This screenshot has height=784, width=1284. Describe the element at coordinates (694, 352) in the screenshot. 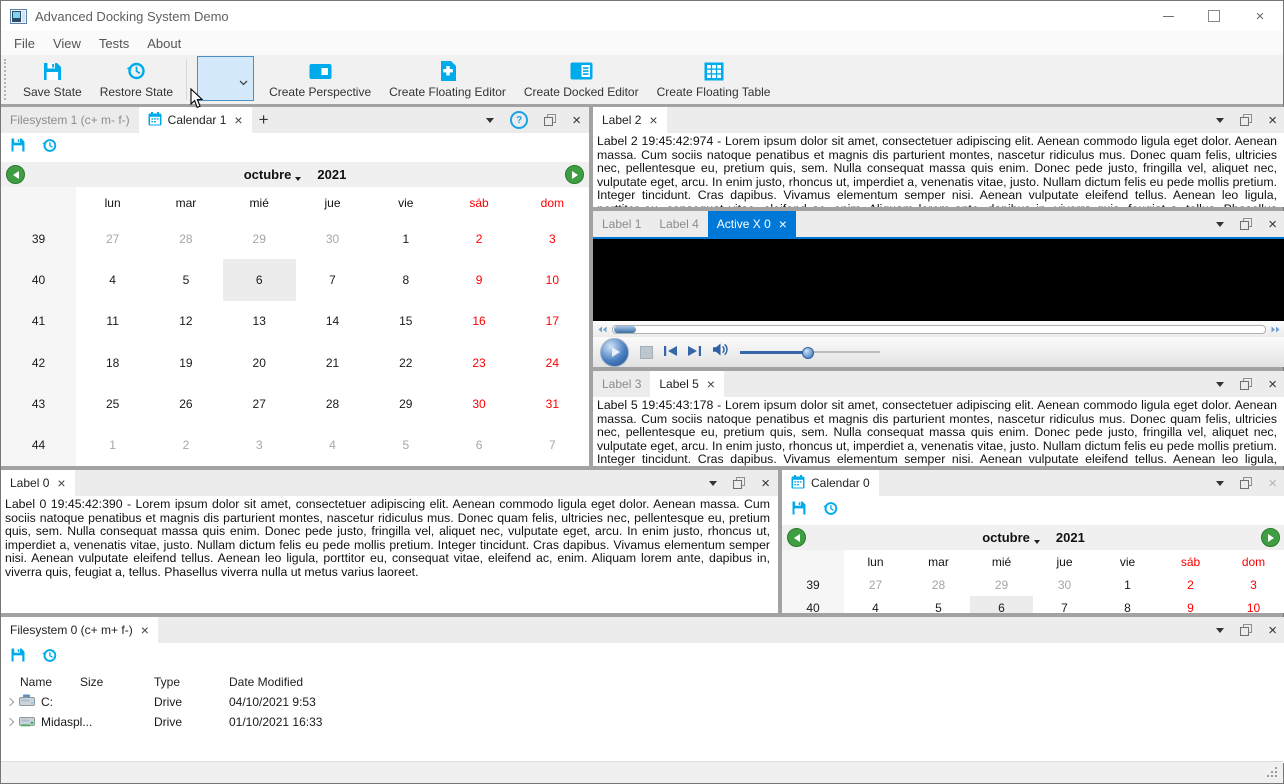

I see `next-track-button` at that location.